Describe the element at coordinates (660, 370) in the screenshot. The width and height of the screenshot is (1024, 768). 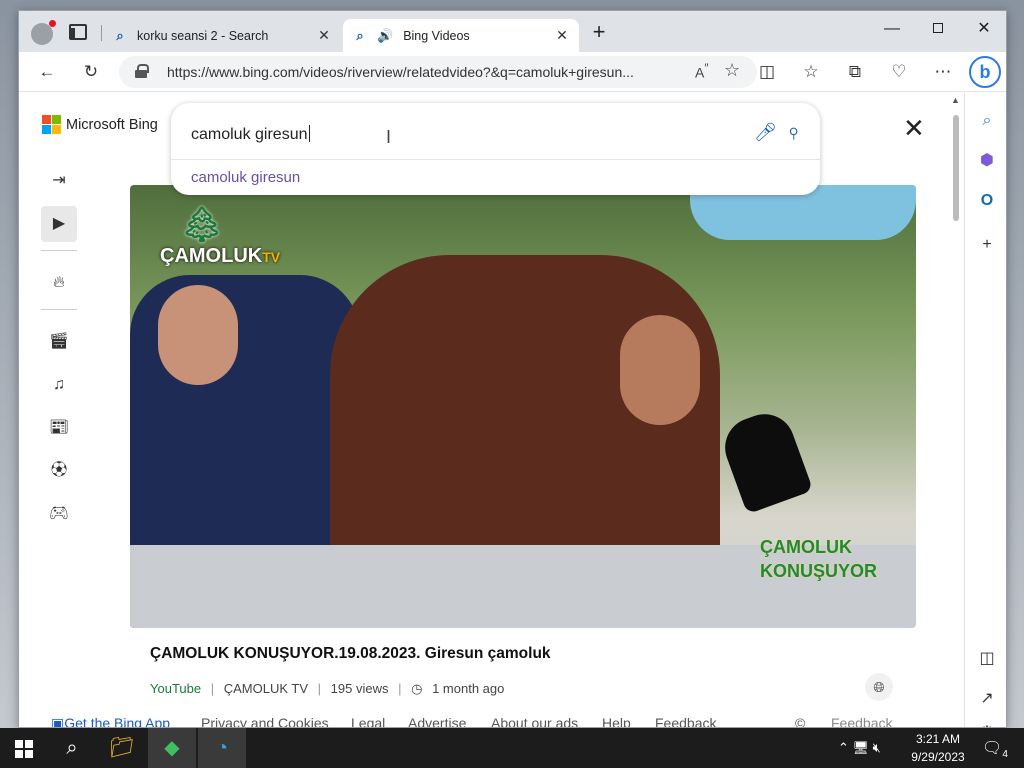
I see `video-face-center` at that location.